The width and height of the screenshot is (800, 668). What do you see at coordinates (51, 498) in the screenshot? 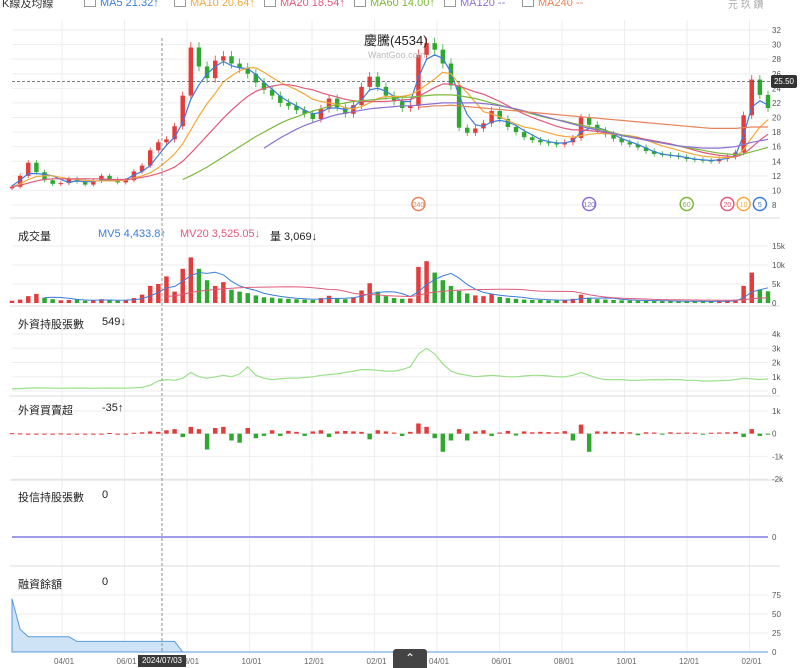
I see `trust-holding-label: 投信持股張數` at bounding box center [51, 498].